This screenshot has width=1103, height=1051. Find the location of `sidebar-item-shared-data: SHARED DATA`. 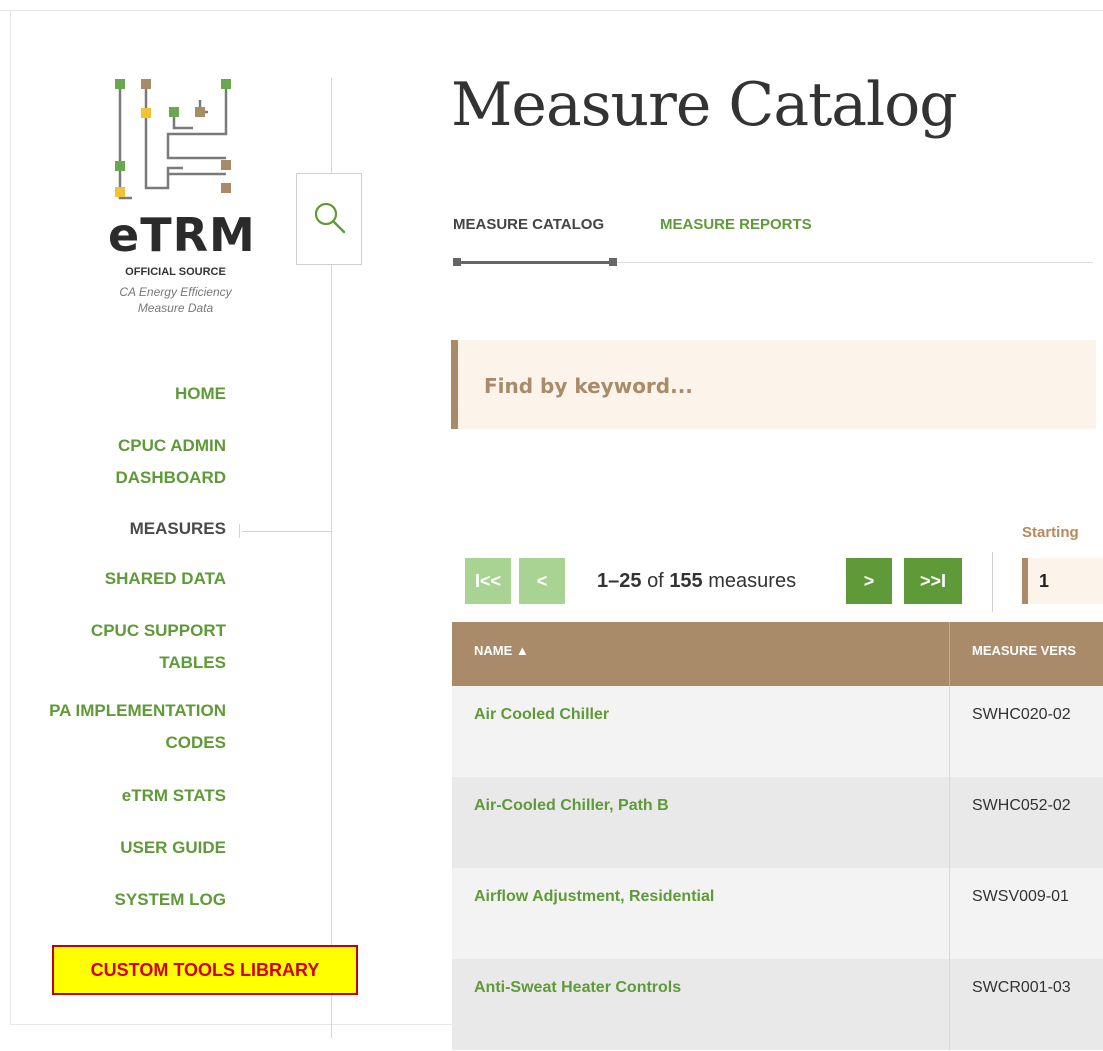

sidebar-item-shared-data: SHARED DATA is located at coordinates (113, 579).